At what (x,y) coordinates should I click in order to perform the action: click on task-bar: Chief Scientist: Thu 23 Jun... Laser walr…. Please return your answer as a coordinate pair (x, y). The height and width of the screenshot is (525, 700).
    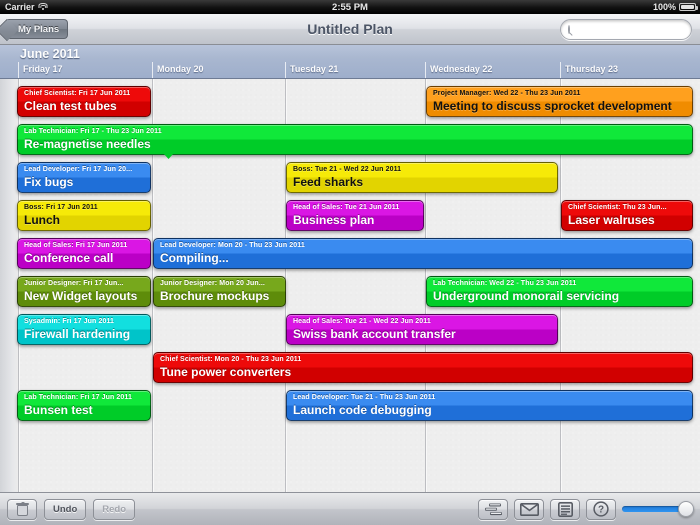
    Looking at the image, I should click on (627, 215).